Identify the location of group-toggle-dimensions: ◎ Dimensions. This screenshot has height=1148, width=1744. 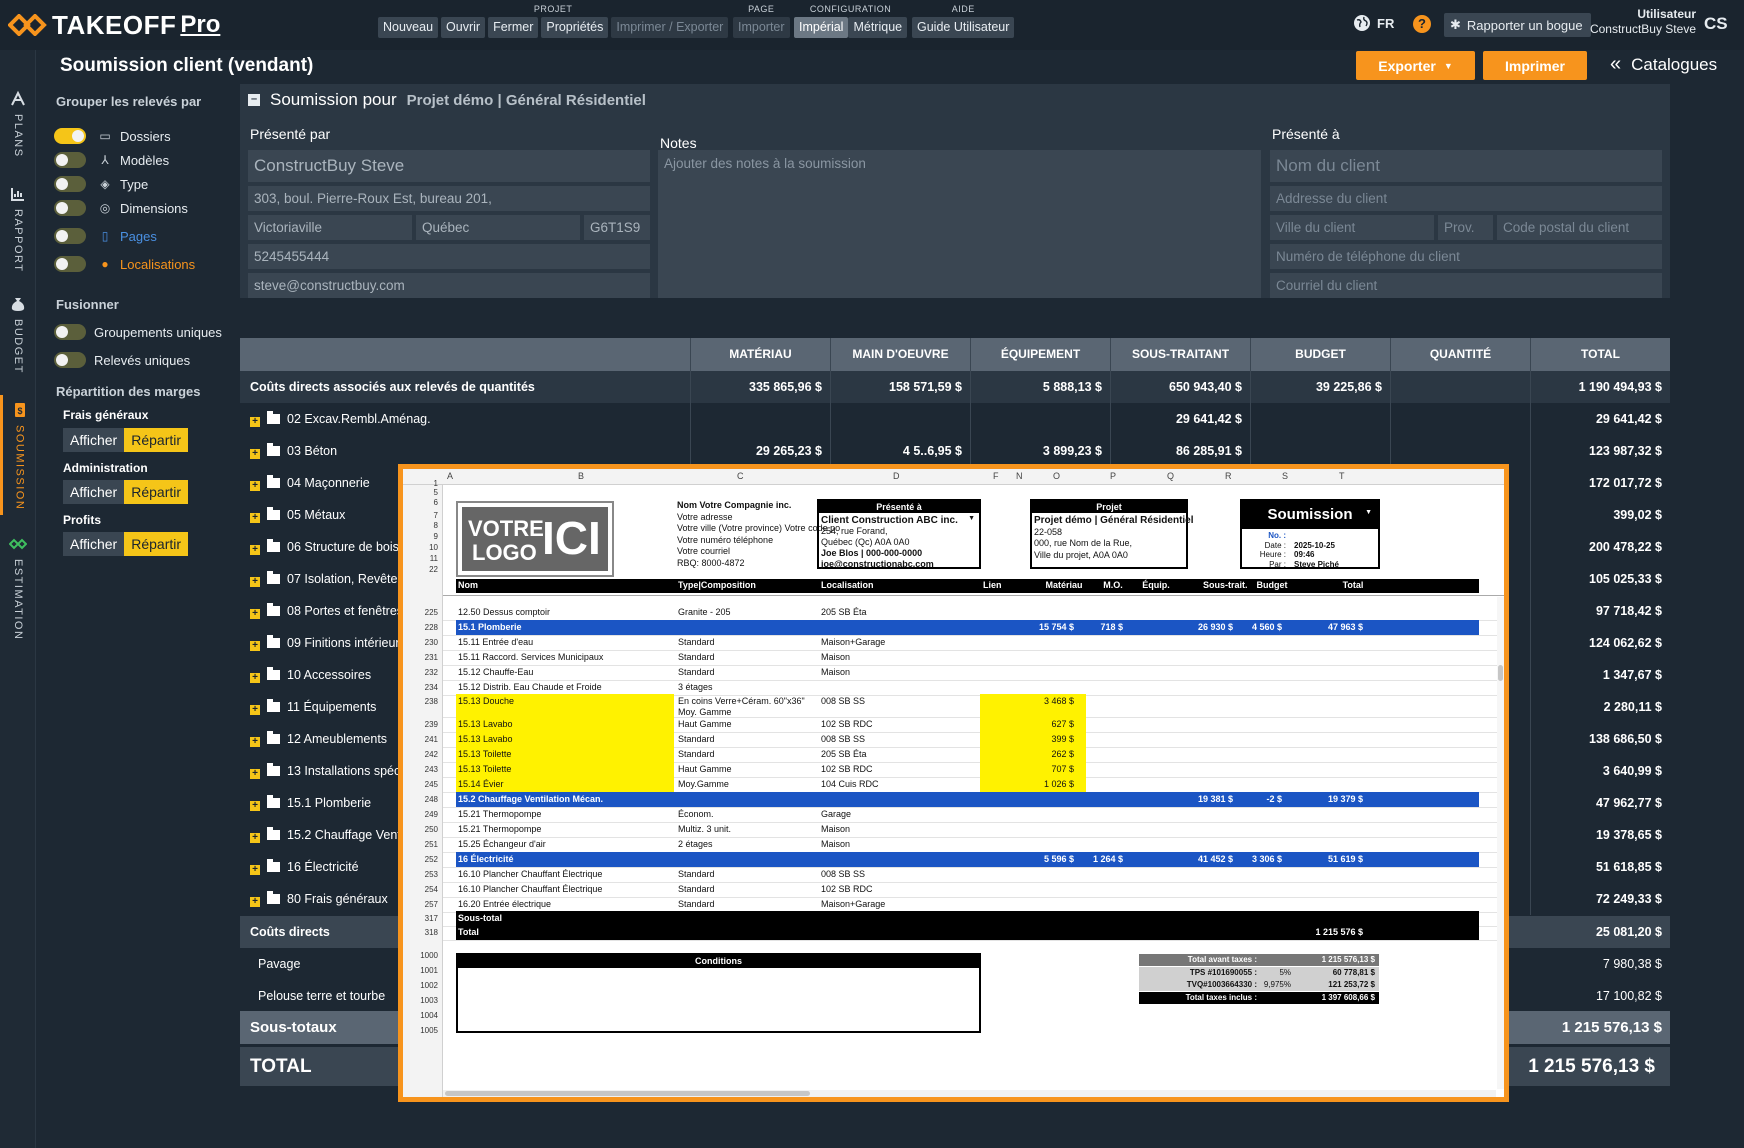
(156, 208).